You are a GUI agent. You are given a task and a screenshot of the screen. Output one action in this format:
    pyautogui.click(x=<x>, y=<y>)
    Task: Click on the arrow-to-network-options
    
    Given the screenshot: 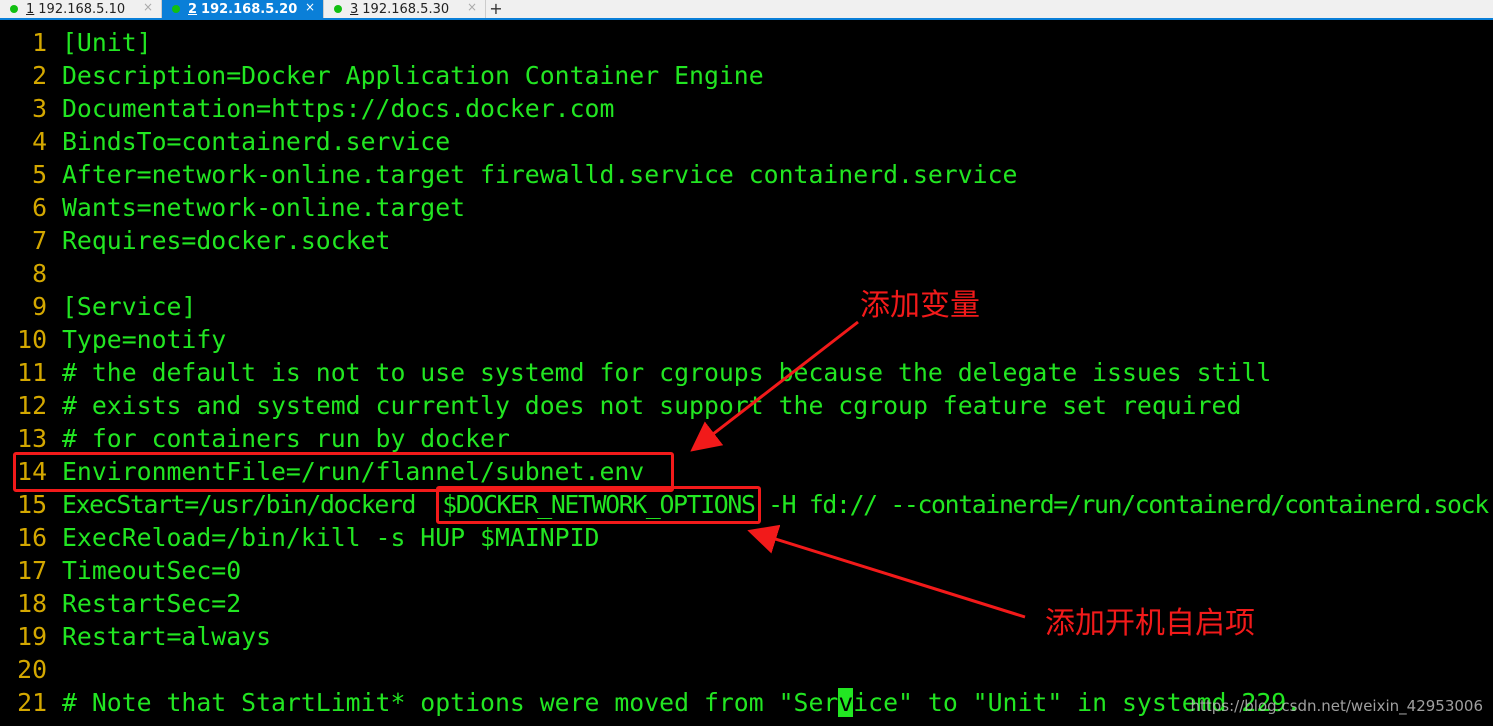 What is the action you would take?
    pyautogui.click(x=886, y=571)
    